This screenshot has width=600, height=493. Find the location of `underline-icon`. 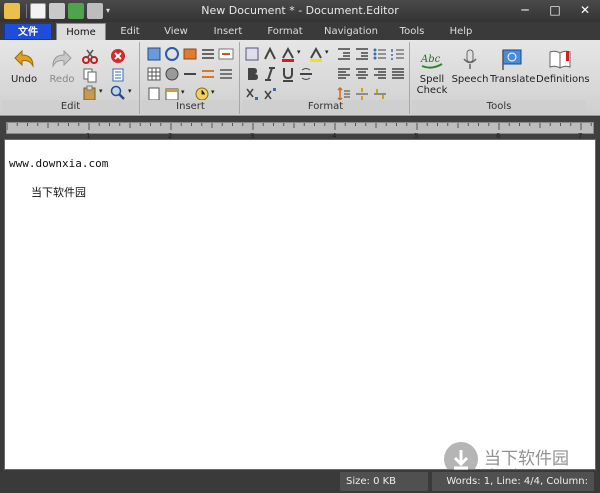

underline-icon is located at coordinates (288, 74).